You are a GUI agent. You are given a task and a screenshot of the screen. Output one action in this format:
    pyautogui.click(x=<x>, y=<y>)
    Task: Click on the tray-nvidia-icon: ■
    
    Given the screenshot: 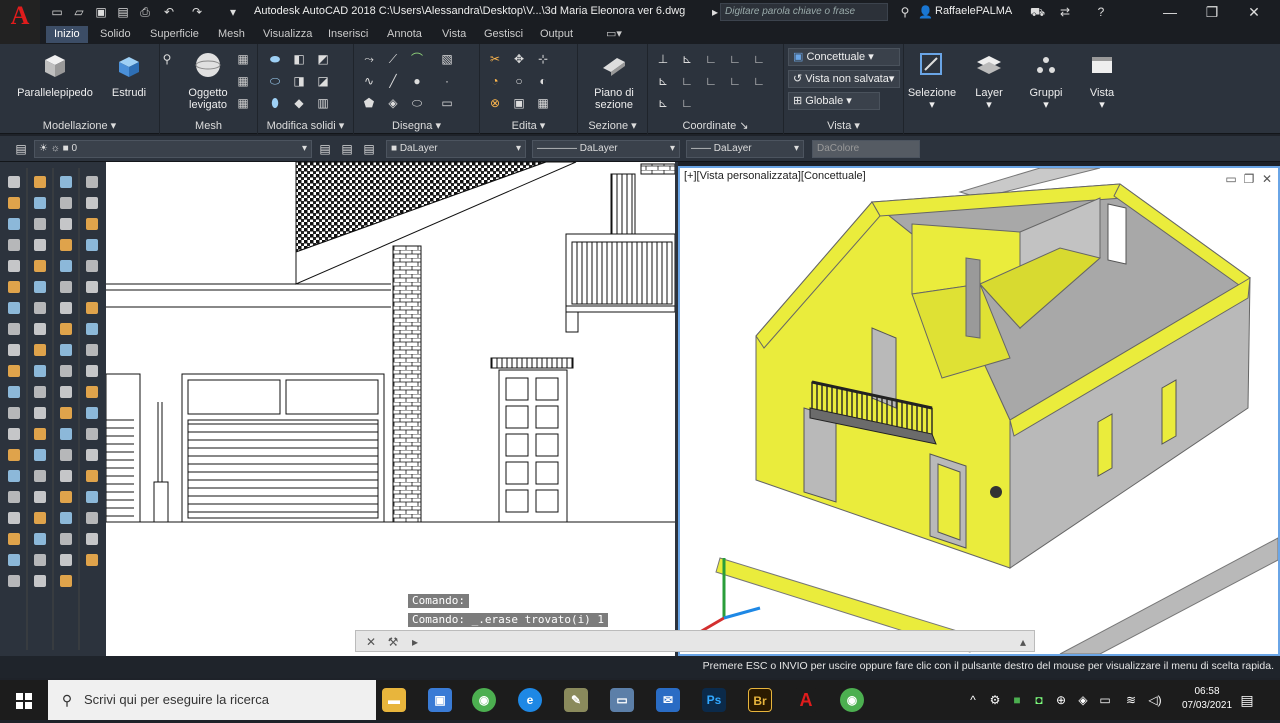 What is the action you would take?
    pyautogui.click(x=1017, y=700)
    